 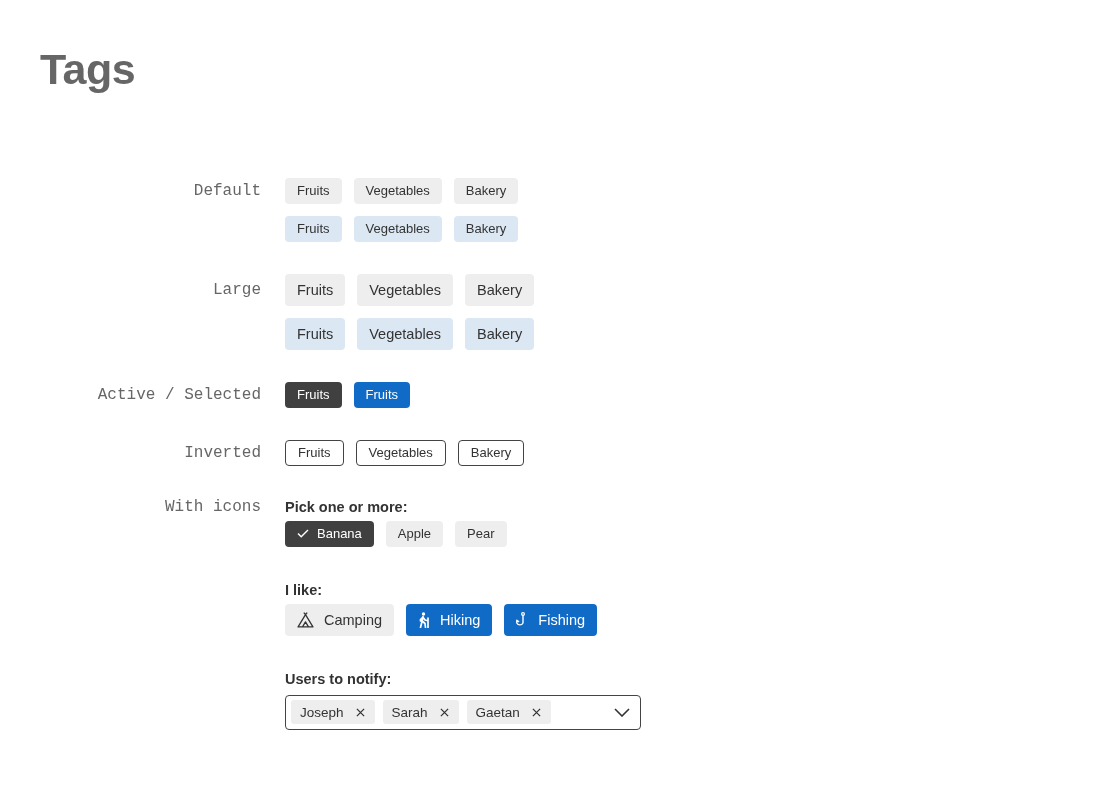 What do you see at coordinates (227, 191) in the screenshot?
I see `section-label: Default` at bounding box center [227, 191].